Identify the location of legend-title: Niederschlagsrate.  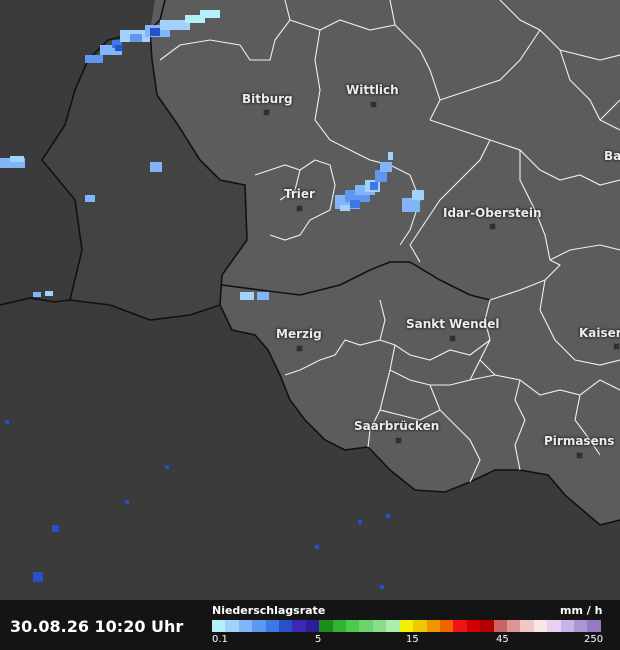
(269, 610).